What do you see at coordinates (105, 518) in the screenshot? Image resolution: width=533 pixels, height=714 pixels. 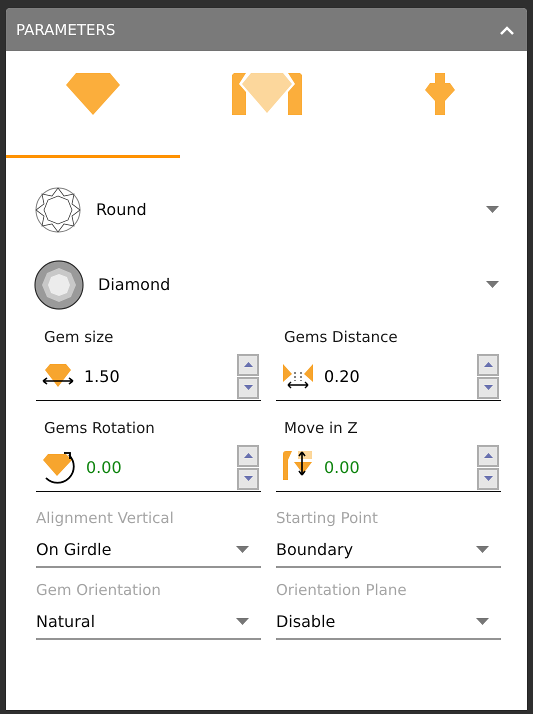 I see `dropdown-label: Alignment Vertical` at bounding box center [105, 518].